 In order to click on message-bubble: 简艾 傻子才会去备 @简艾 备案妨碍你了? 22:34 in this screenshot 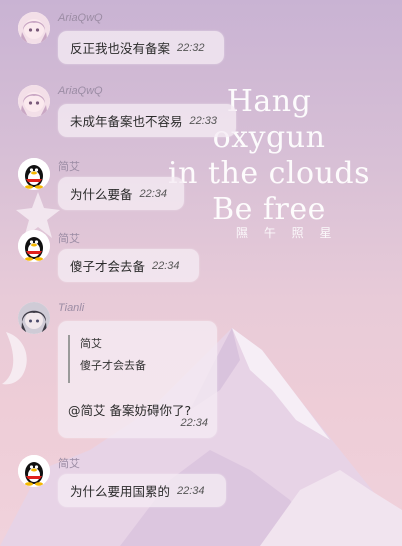, I will do `click(137, 379)`.